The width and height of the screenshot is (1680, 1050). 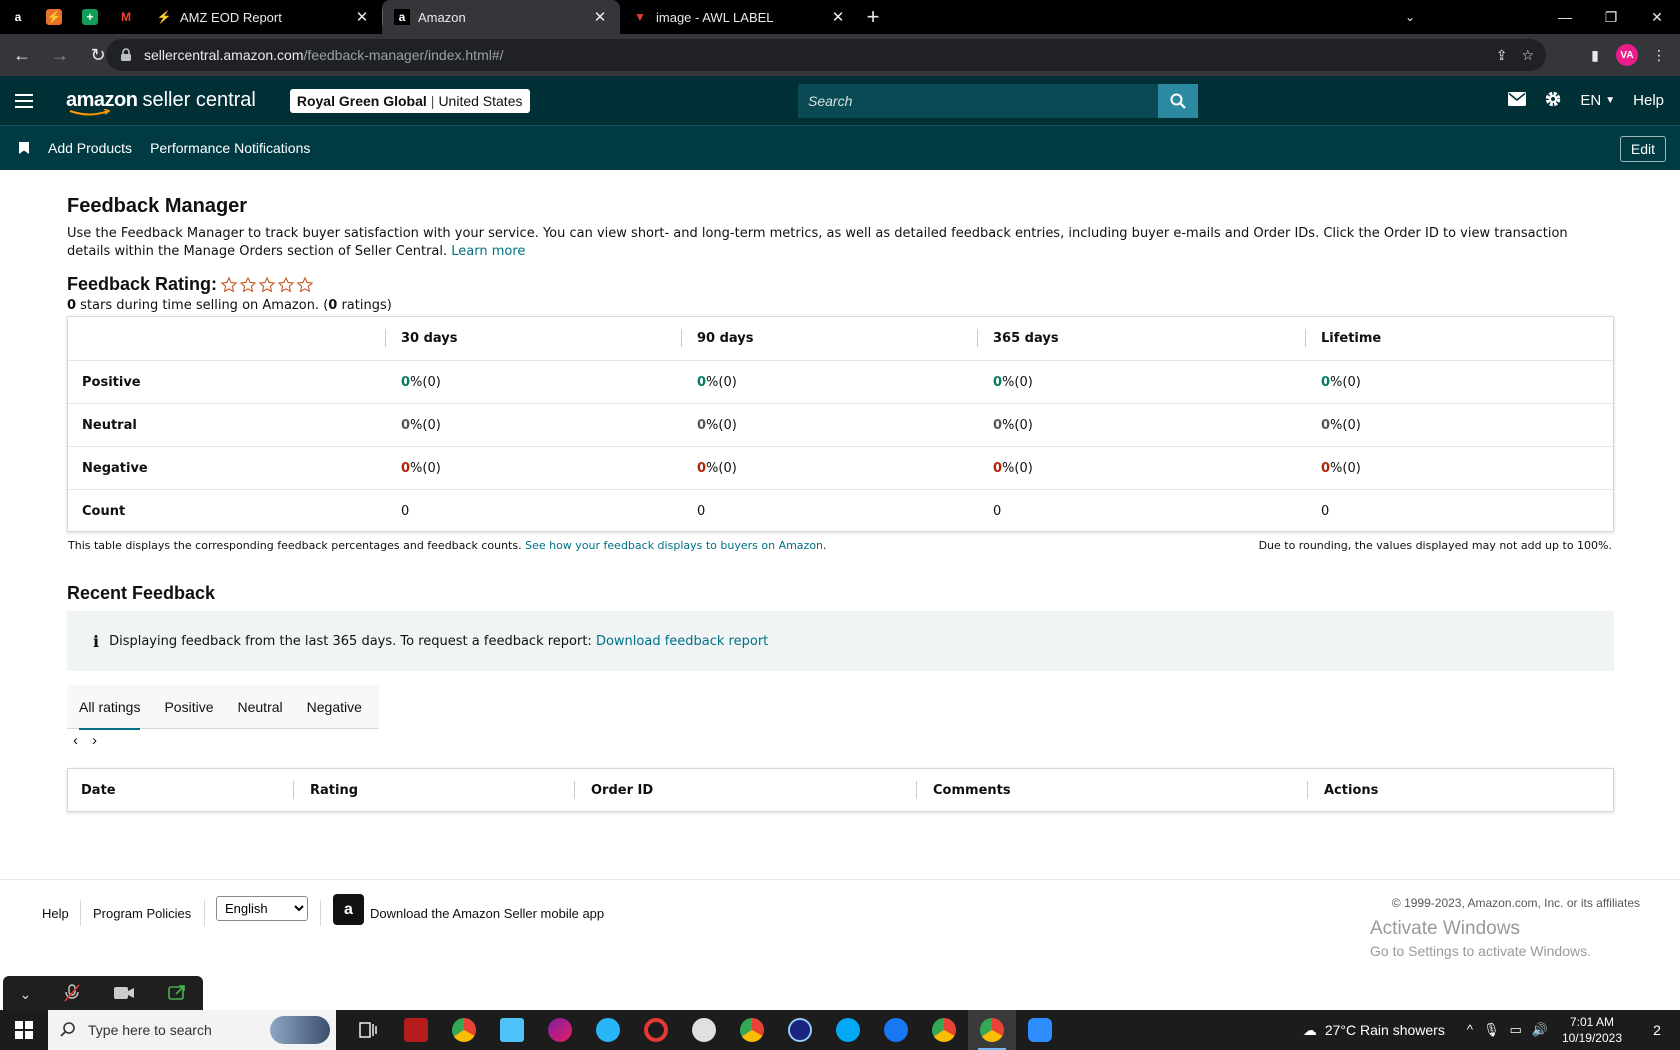 What do you see at coordinates (1597, 100) in the screenshot?
I see `language-selector: EN ▼` at bounding box center [1597, 100].